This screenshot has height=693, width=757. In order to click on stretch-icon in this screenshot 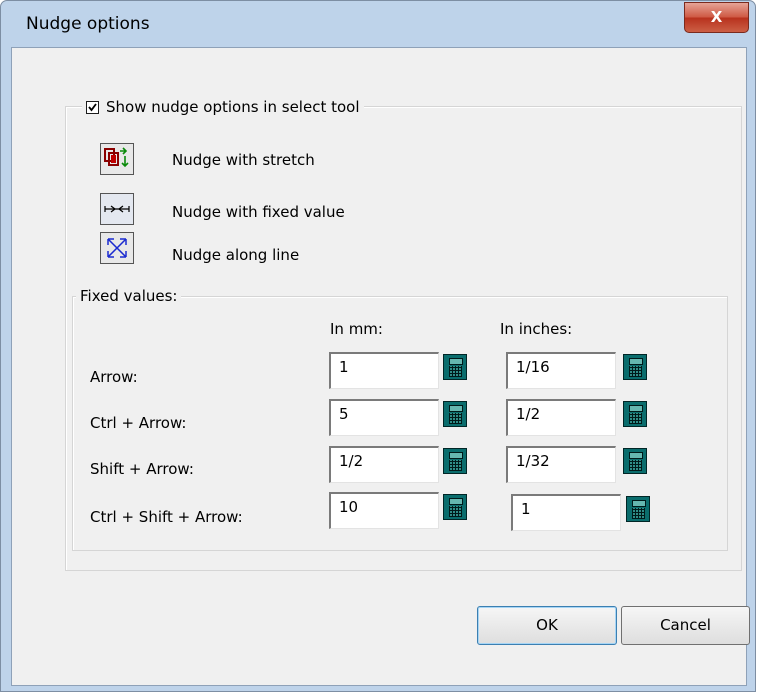, I will do `click(116, 157)`.